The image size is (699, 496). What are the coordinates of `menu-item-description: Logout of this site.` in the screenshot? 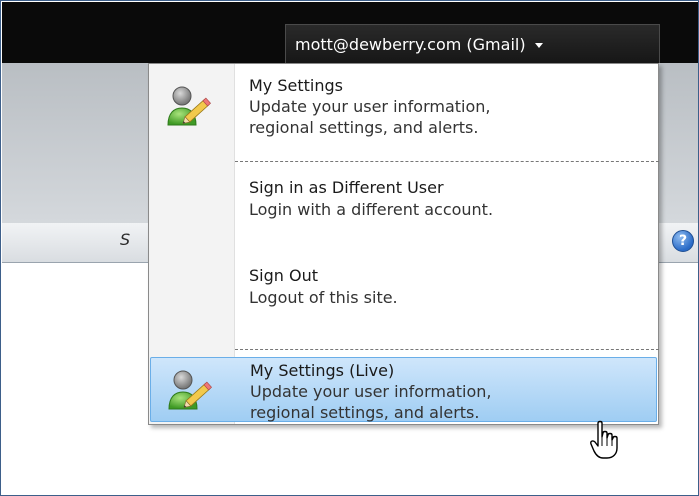 It's located at (323, 297).